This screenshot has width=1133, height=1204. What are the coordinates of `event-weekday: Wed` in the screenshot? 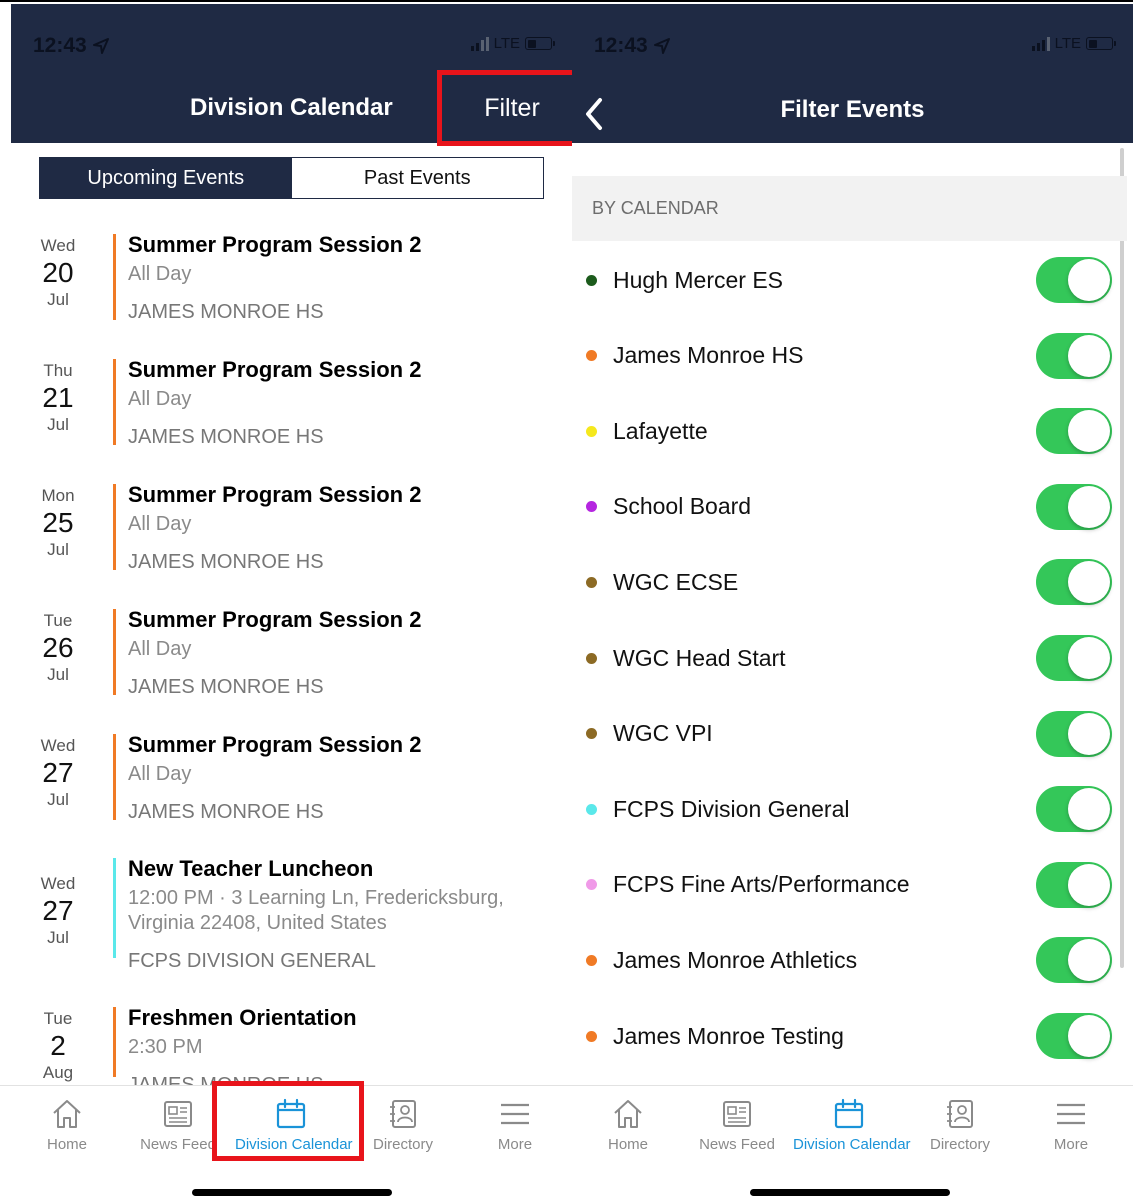 It's located at (58, 883).